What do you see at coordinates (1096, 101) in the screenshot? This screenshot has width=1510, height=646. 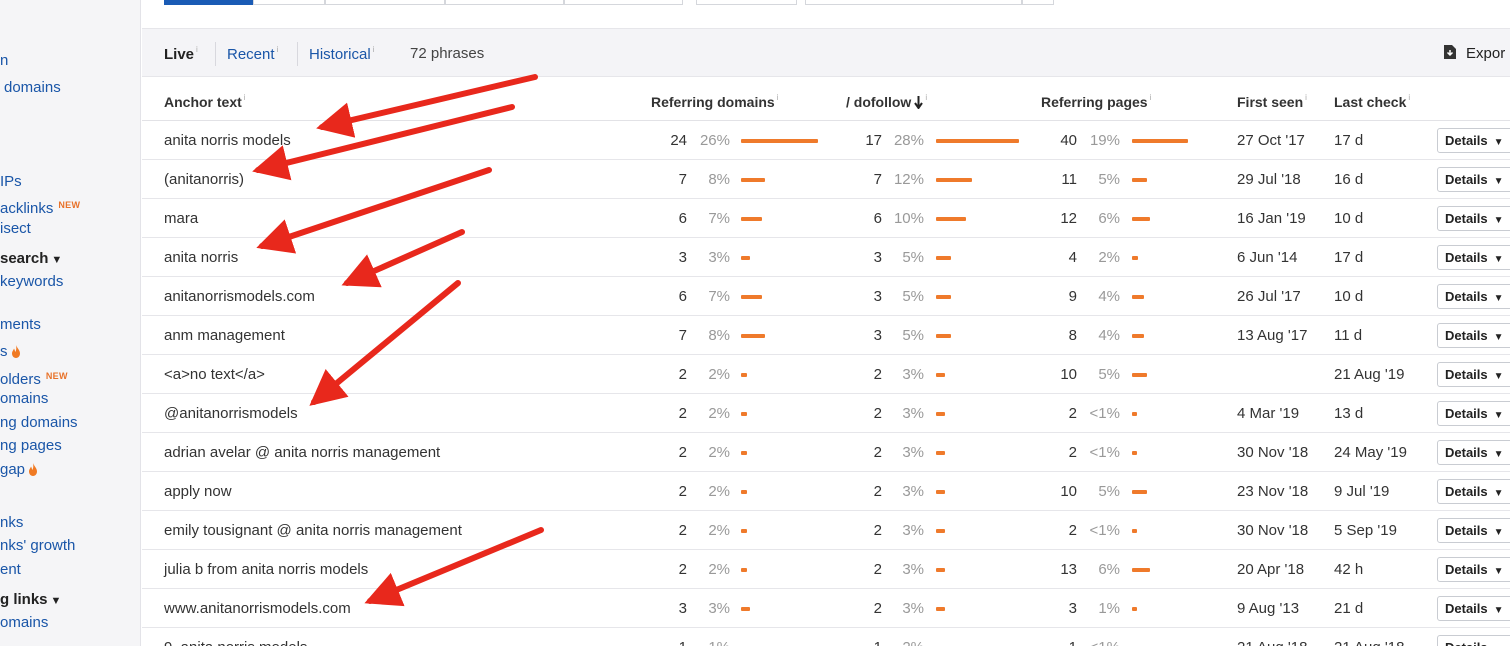 I see `col-referring-pages: Referring pages i` at bounding box center [1096, 101].